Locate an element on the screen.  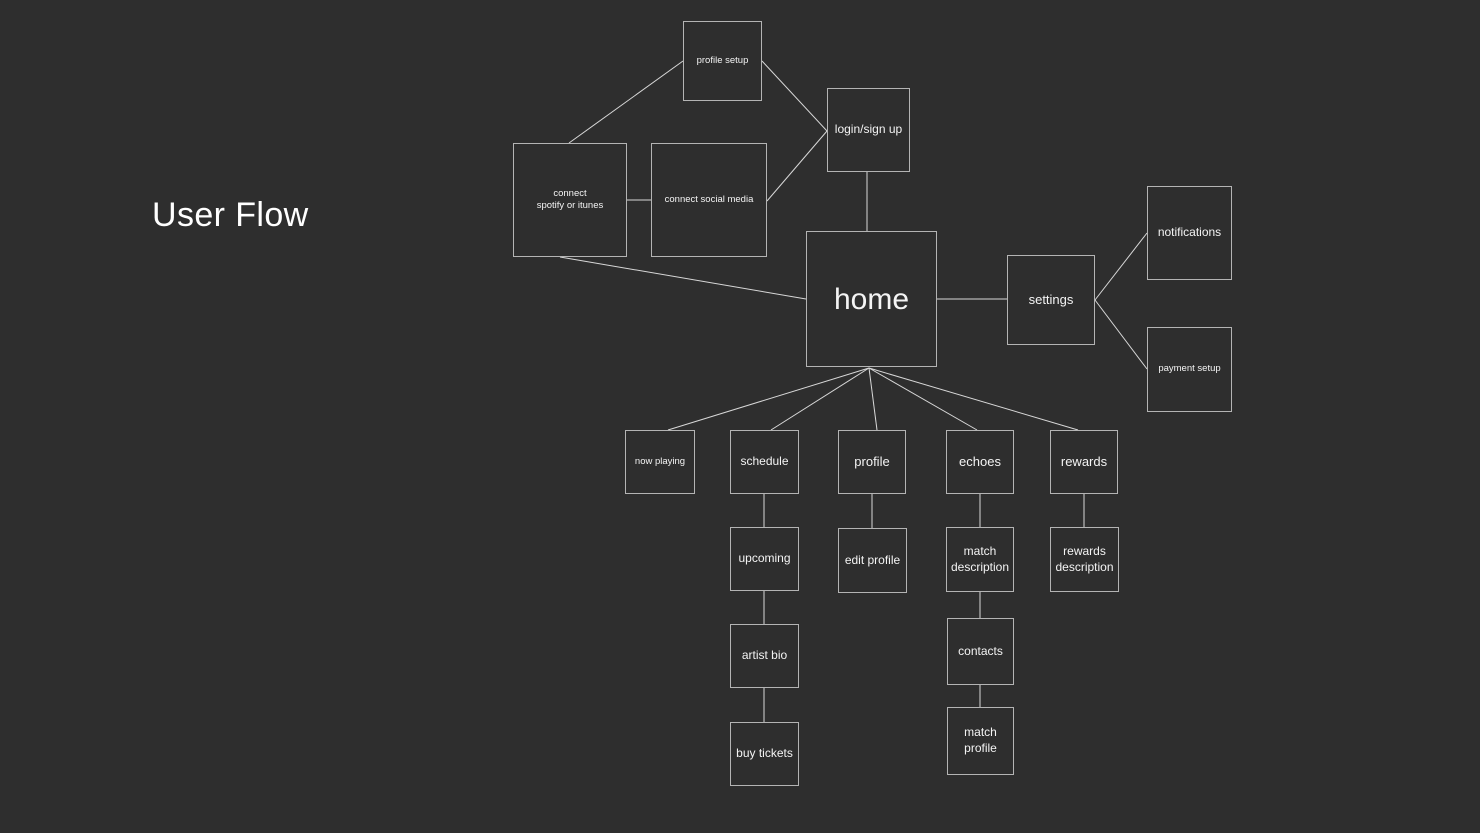
flow-node-connect-spotify: connect spotify or itunes is located at coordinates (570, 200).